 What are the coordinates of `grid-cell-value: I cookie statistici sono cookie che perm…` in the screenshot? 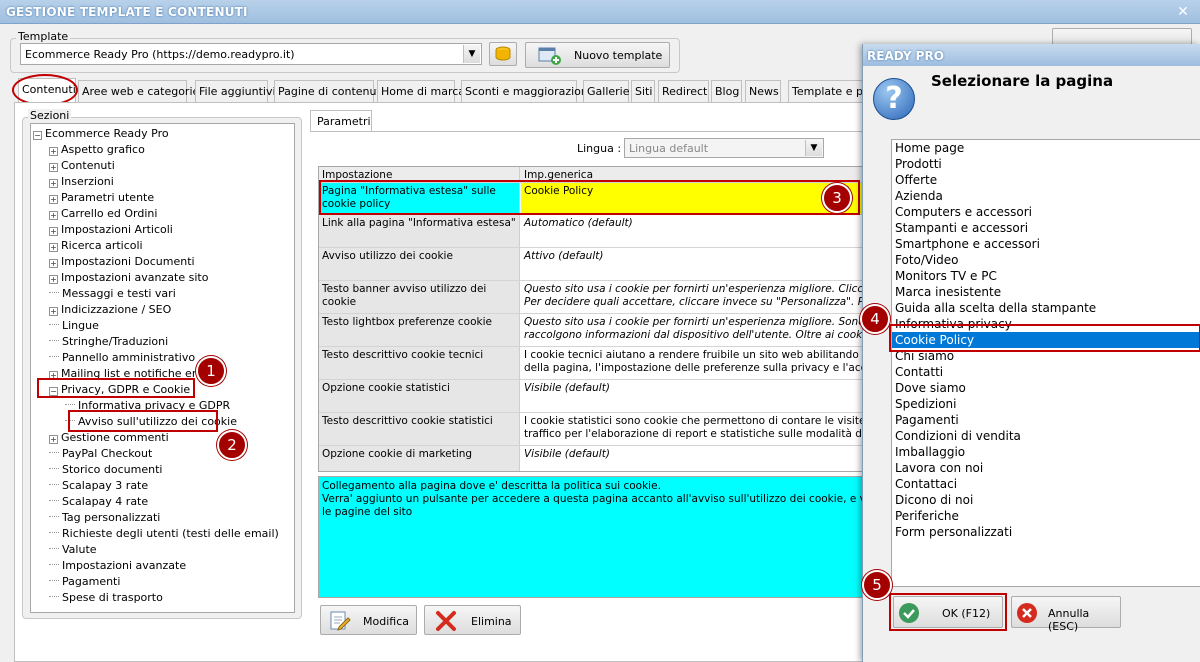 It's located at (693, 427).